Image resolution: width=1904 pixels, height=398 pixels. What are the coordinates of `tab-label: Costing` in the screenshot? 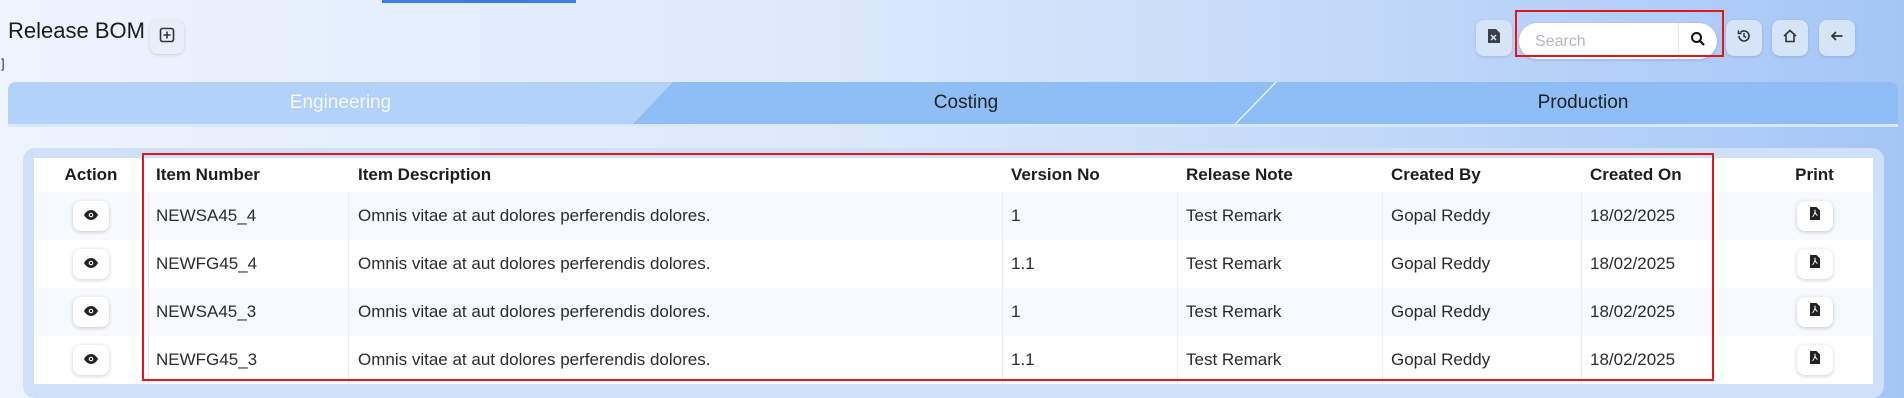 It's located at (966, 102).